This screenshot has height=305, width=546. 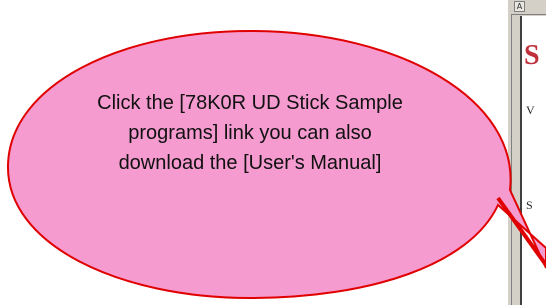 I want to click on callout-line: programs] link you can also, so click(x=250, y=133).